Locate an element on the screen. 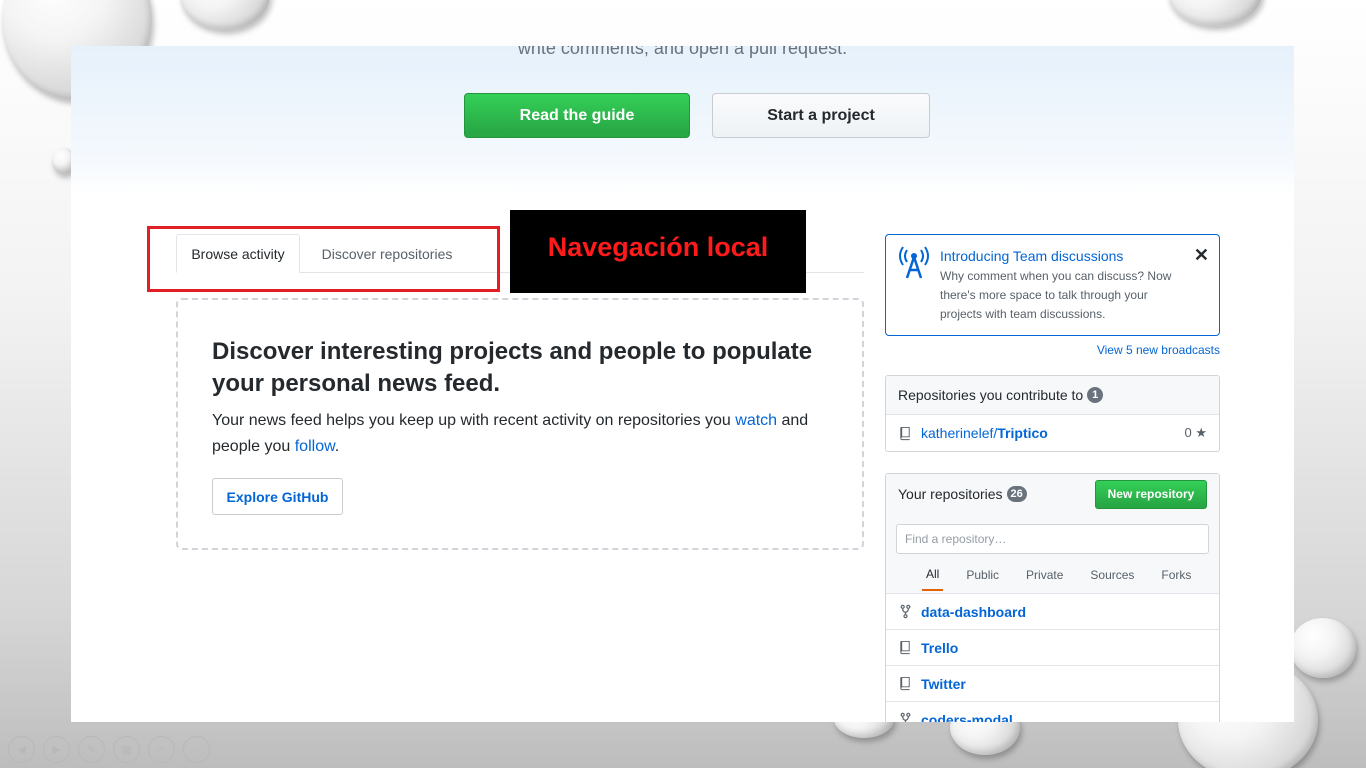 This screenshot has width=1366, height=768. repo-name: Trello is located at coordinates (939, 648).